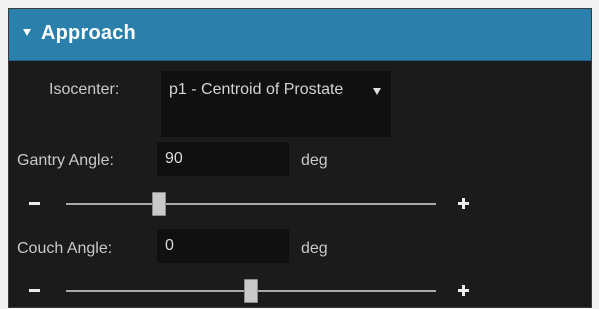 The width and height of the screenshot is (599, 309). Describe the element at coordinates (463, 203) in the screenshot. I see `gantry-increment-plus-icon` at that location.